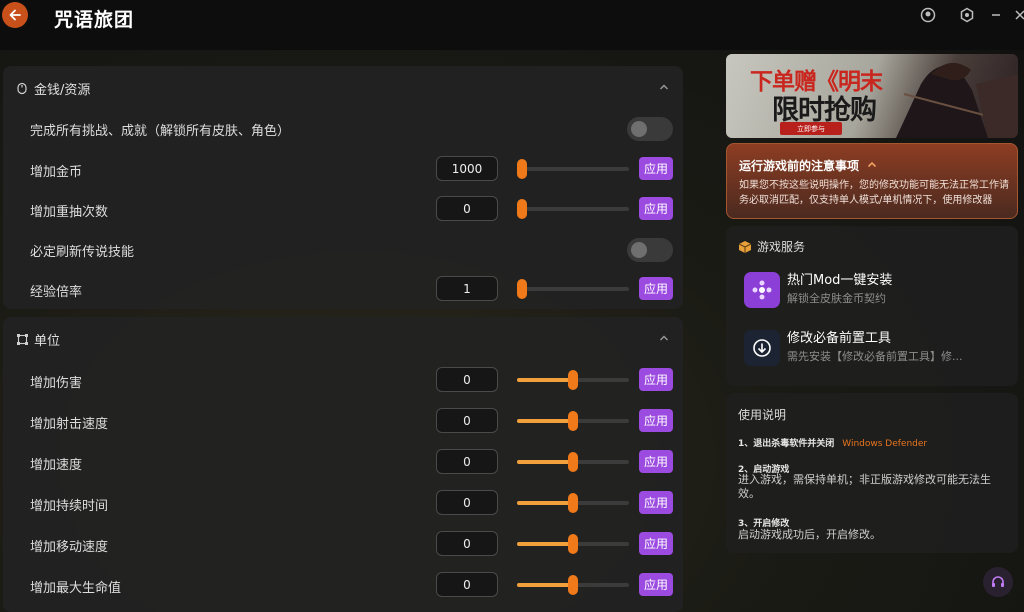 The width and height of the screenshot is (1024, 612). I want to click on minimize-button, so click(996, 15).